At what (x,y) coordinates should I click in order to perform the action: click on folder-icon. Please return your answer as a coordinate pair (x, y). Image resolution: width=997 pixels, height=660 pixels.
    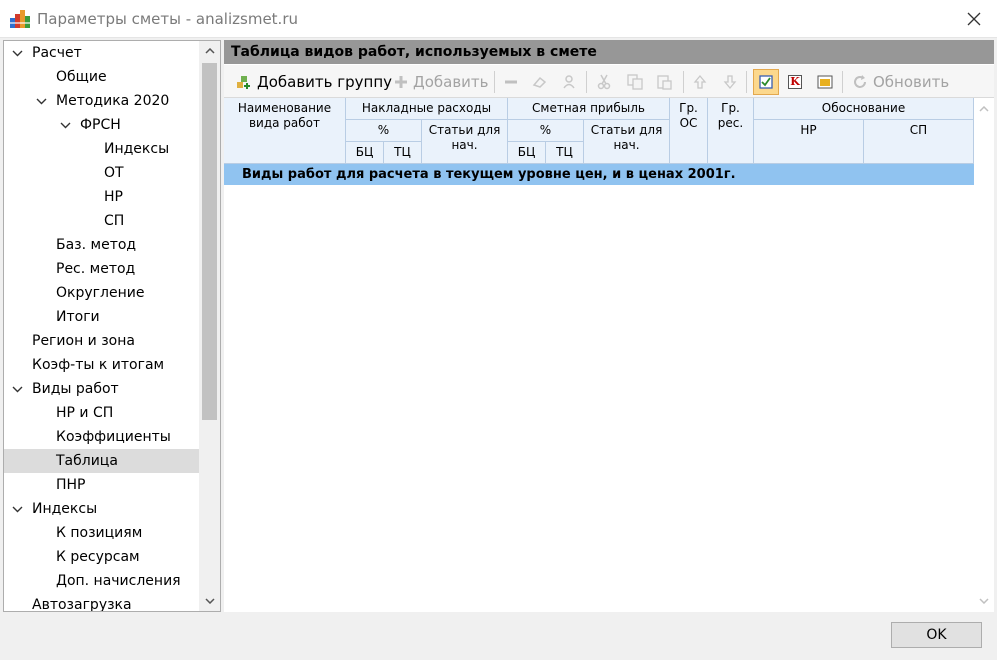
    Looking at the image, I should click on (825, 82).